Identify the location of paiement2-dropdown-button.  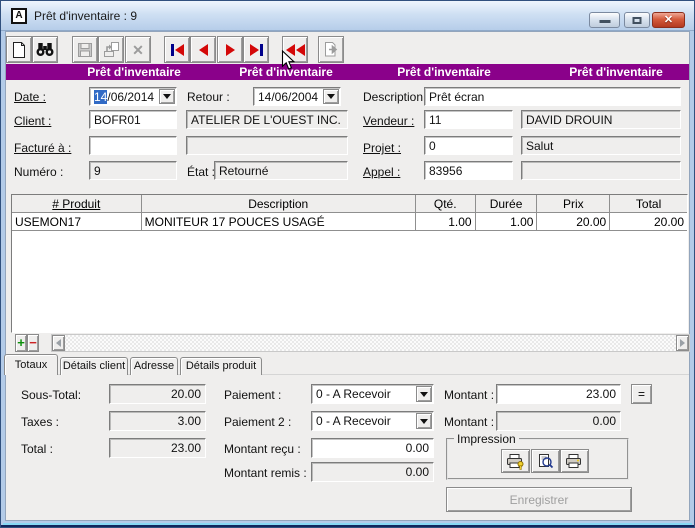
(424, 421).